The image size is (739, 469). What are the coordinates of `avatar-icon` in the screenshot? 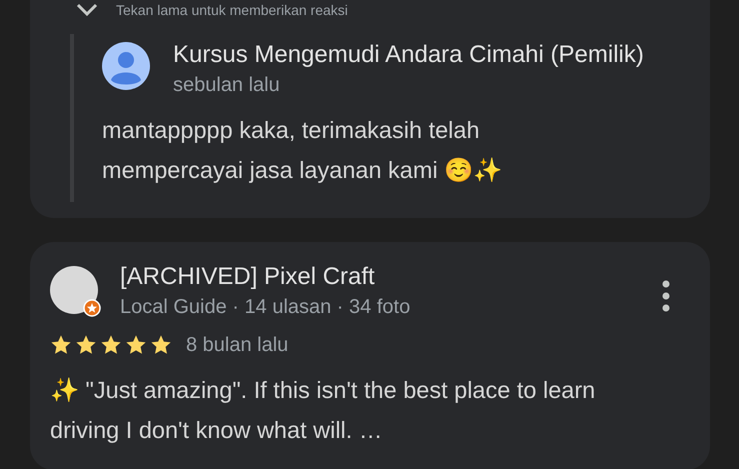 It's located at (126, 66).